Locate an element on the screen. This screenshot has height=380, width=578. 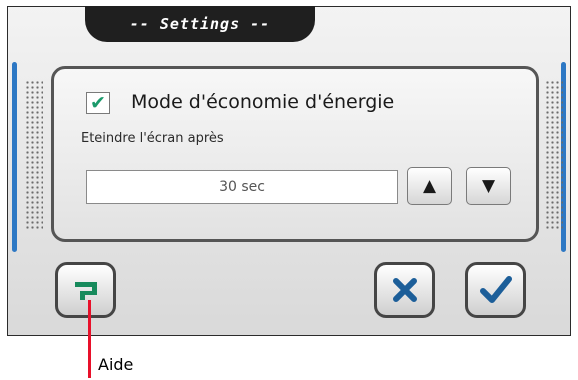
decrease-button: ▼ is located at coordinates (488, 186).